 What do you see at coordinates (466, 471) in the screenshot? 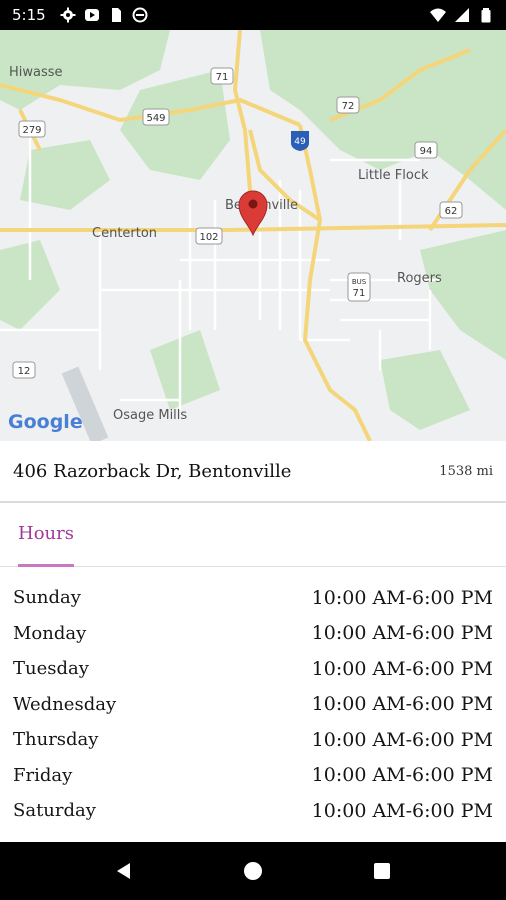
I see `store-distance: 1538 mi` at bounding box center [466, 471].